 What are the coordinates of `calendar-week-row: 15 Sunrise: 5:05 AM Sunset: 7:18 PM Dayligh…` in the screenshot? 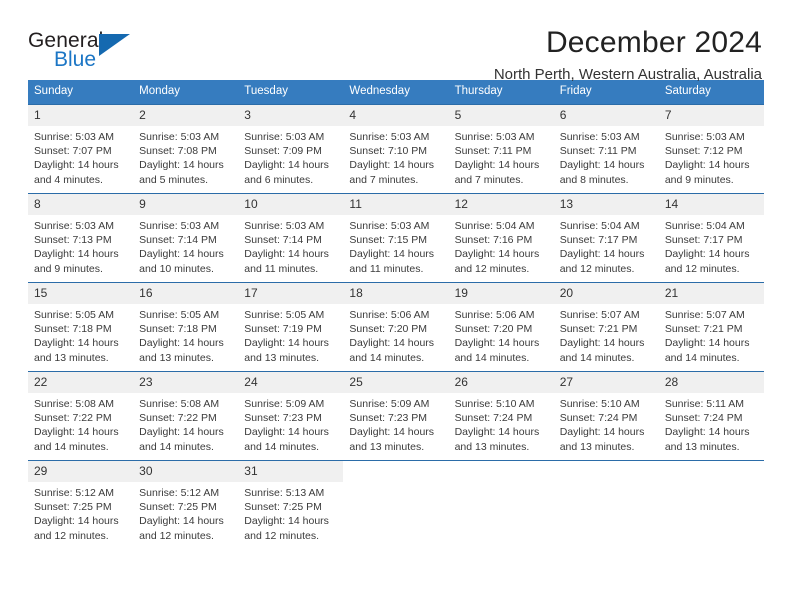 It's located at (396, 323).